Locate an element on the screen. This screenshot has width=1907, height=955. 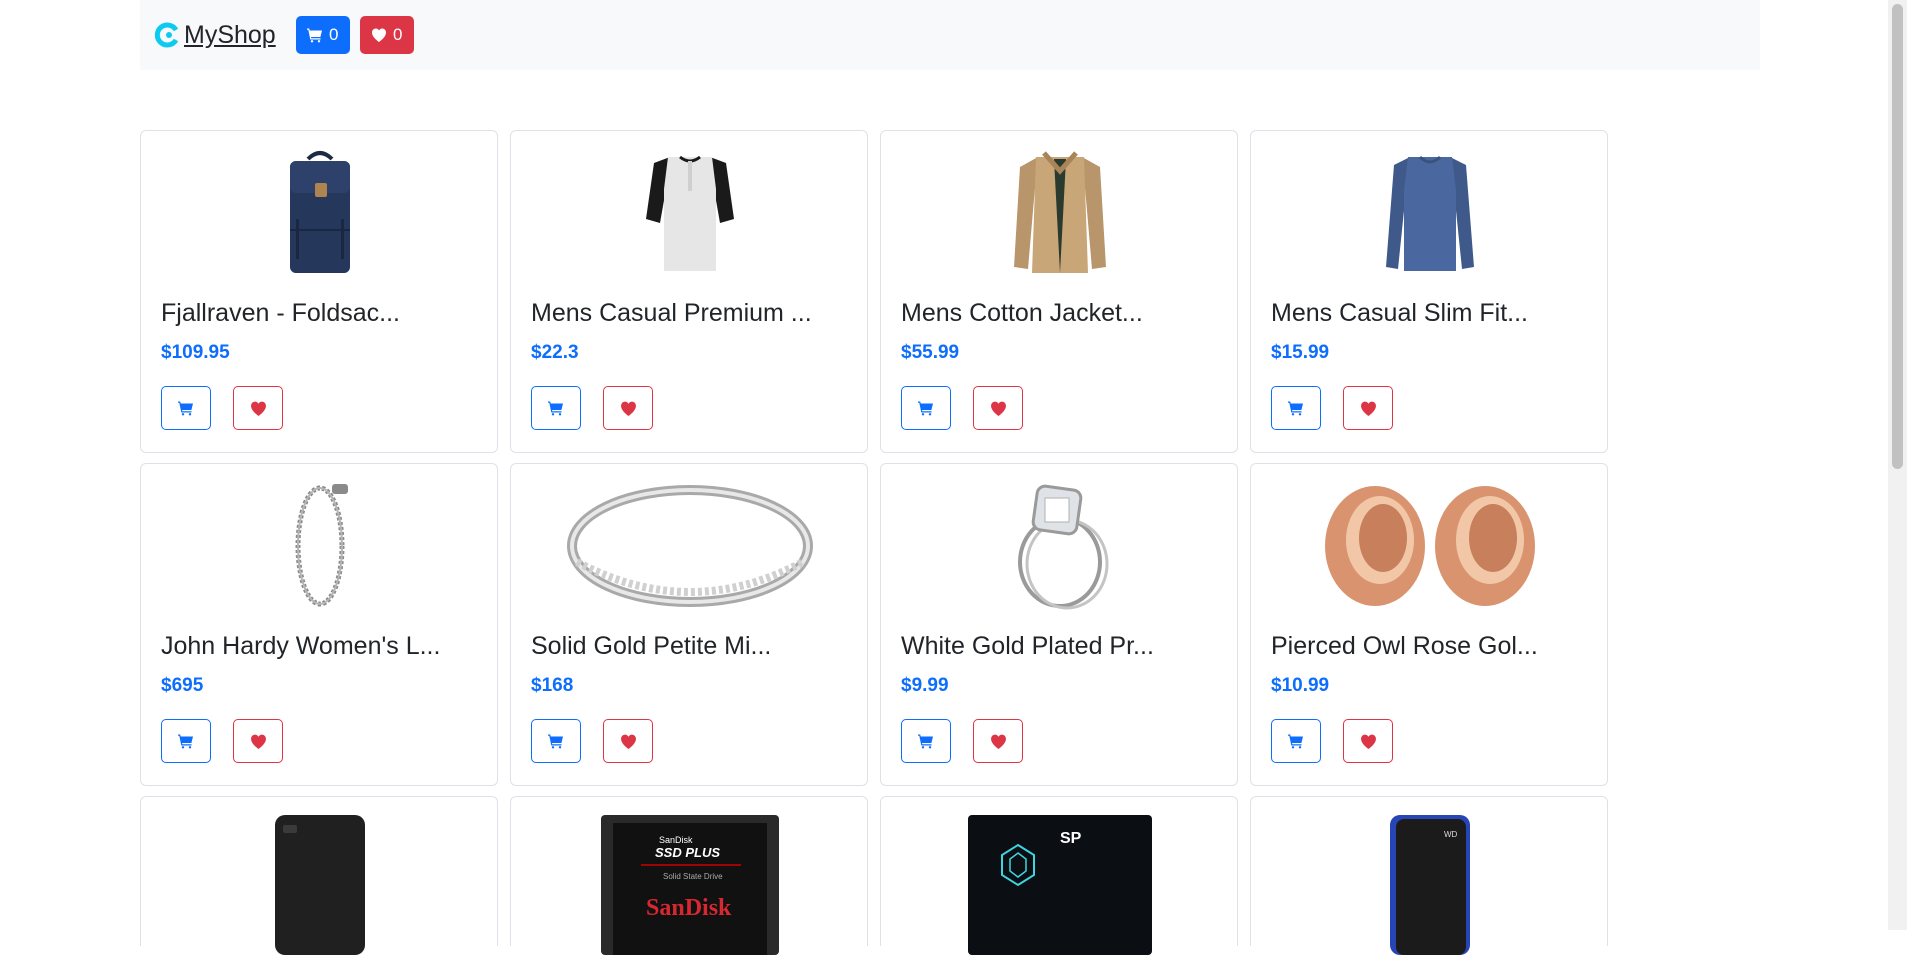
product-card is located at coordinates (319, 875).